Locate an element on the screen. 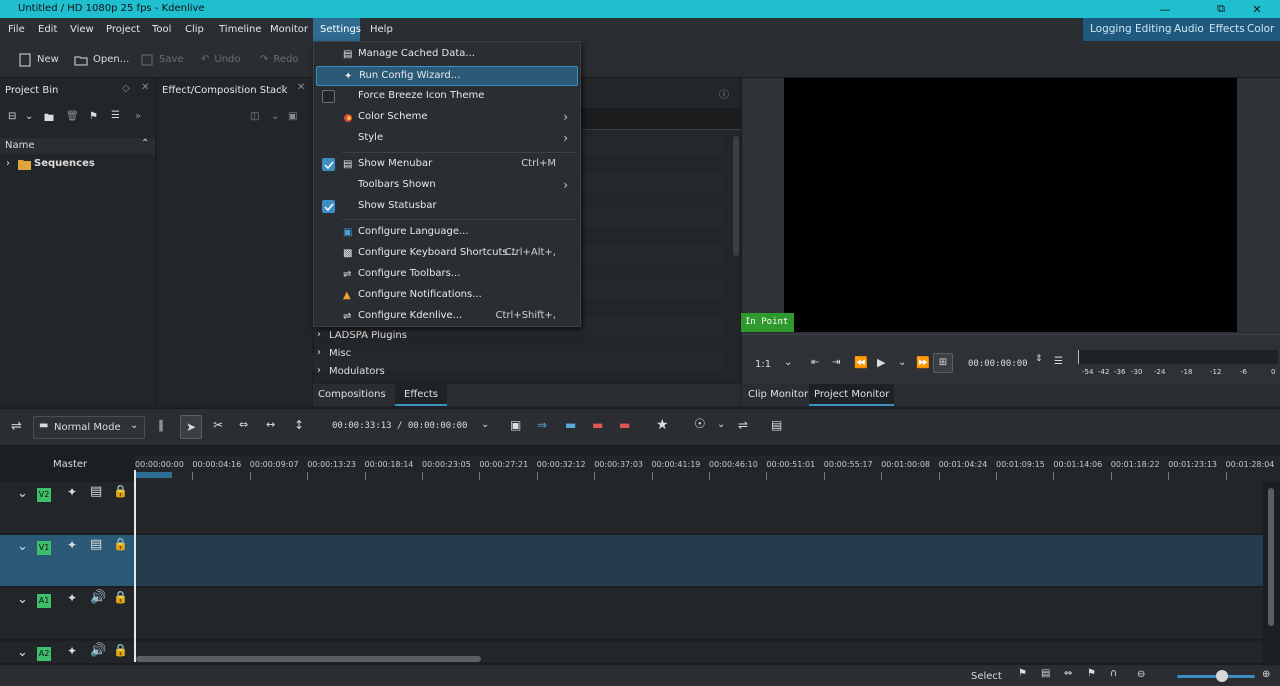  snap-icon: ⇔ is located at coordinates (1068, 673).